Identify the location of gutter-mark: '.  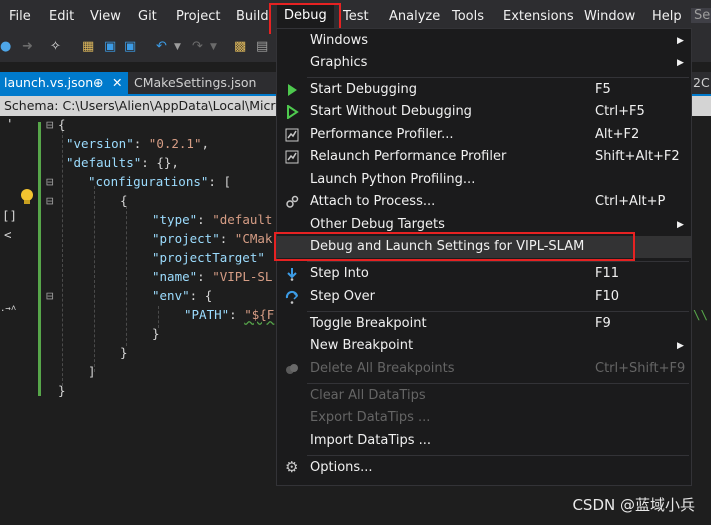
(10, 123).